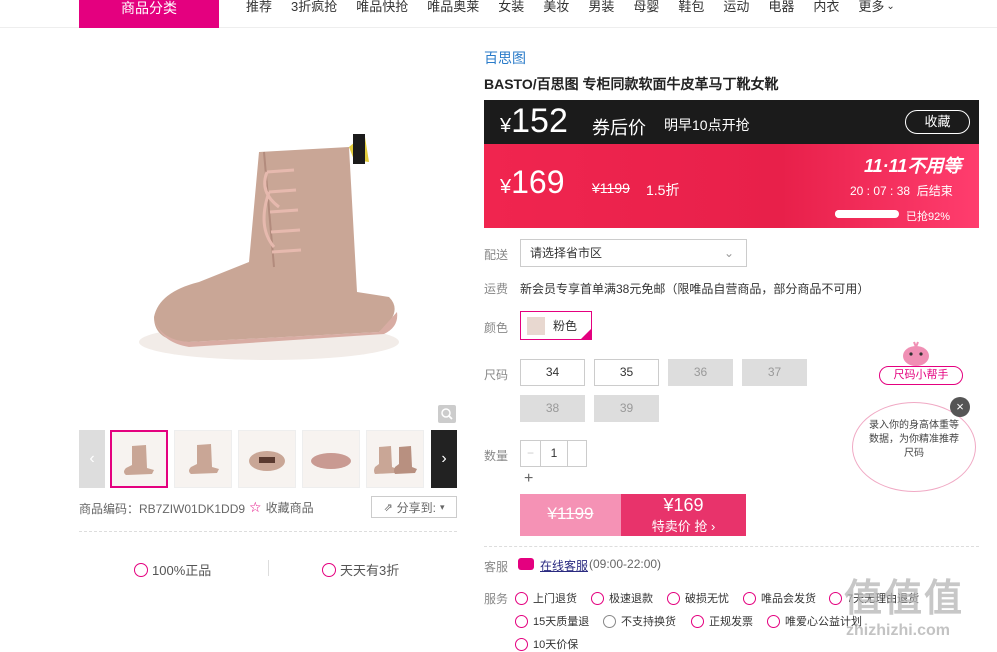 The height and width of the screenshot is (652, 997). I want to click on percent-icon, so click(329, 569).